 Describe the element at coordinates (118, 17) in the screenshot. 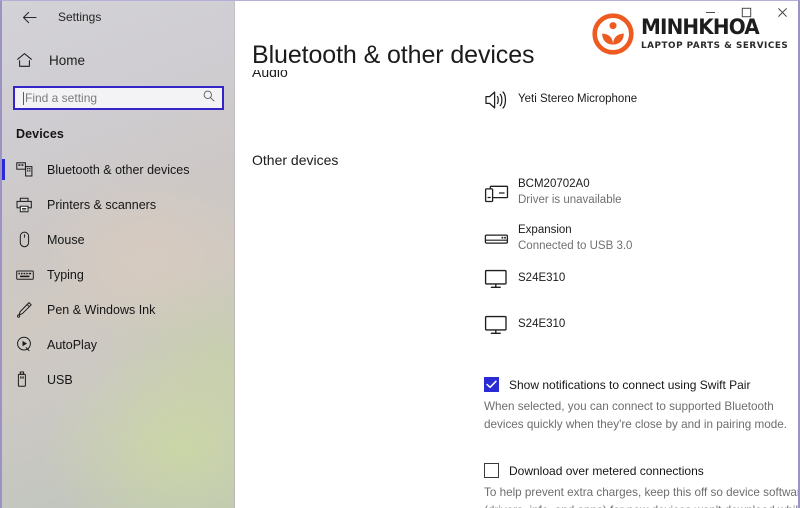

I see `window-titlebar-left: Settings` at that location.